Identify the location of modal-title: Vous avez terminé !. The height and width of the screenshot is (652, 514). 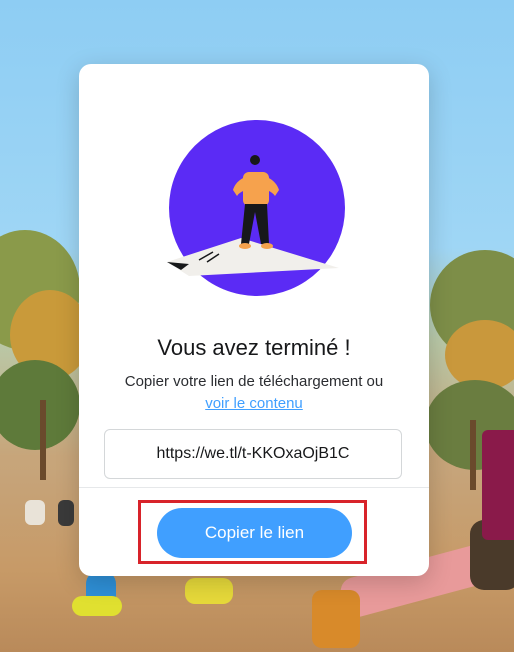
(254, 347).